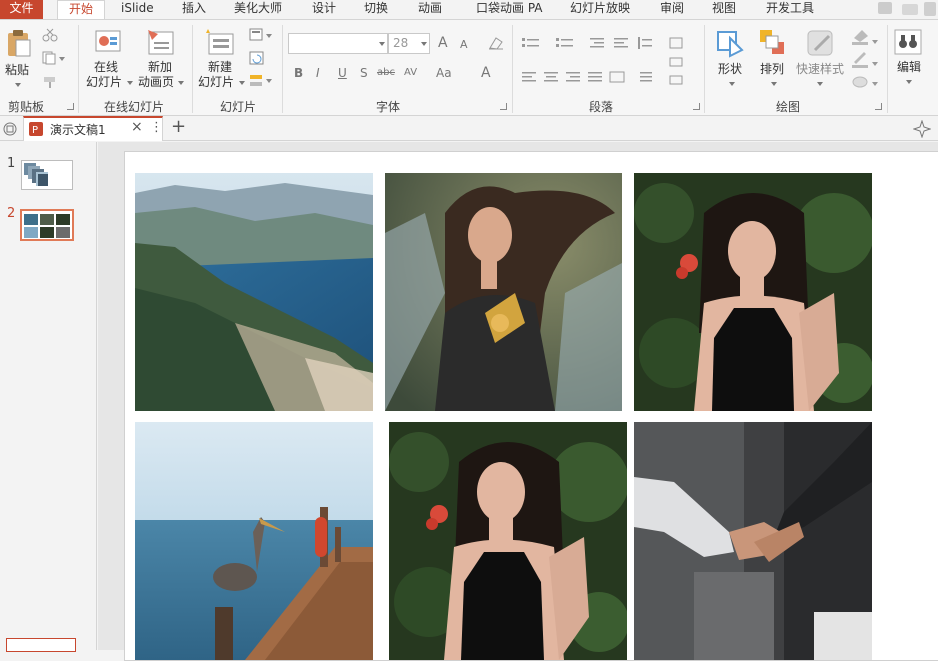  What do you see at coordinates (774, 84) in the screenshot?
I see `arrange-dropdown-icon` at bounding box center [774, 84].